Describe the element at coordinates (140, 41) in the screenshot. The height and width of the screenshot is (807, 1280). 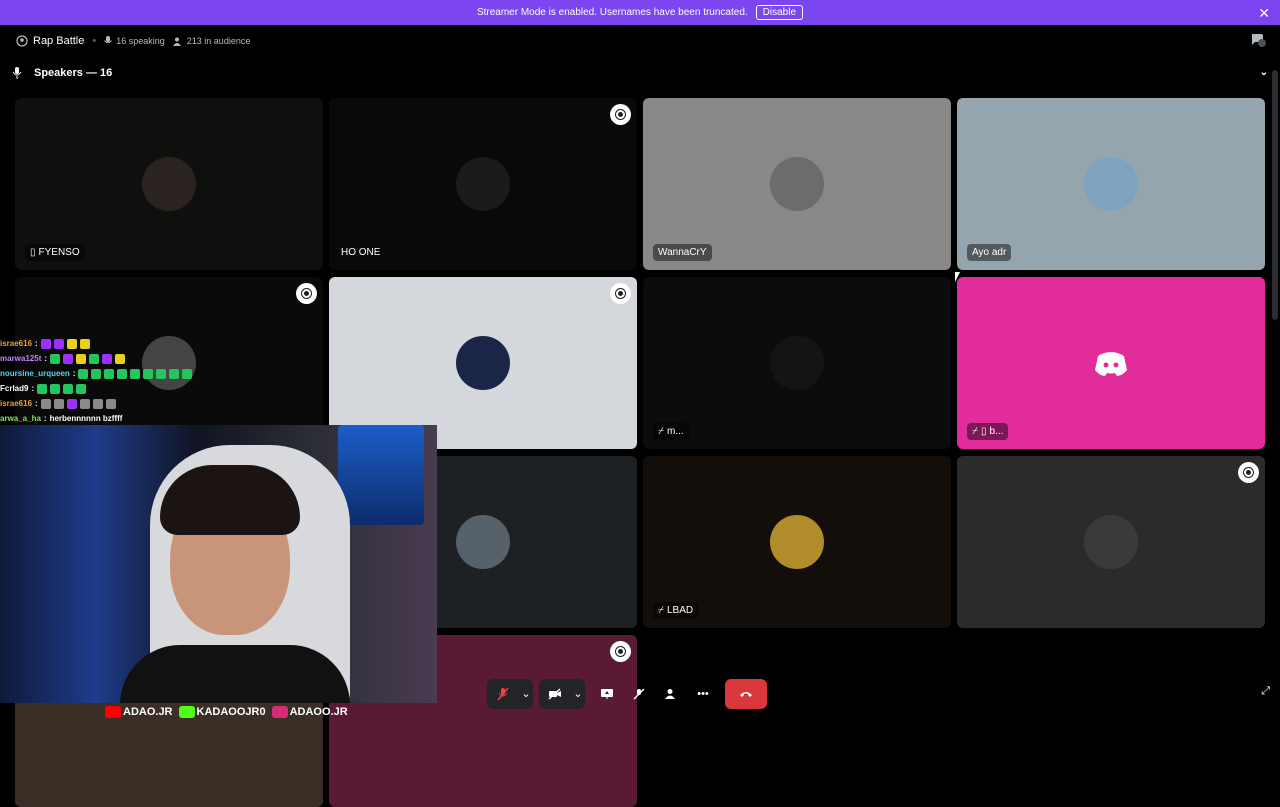
I see `speaking-label: 16 speaking` at that location.